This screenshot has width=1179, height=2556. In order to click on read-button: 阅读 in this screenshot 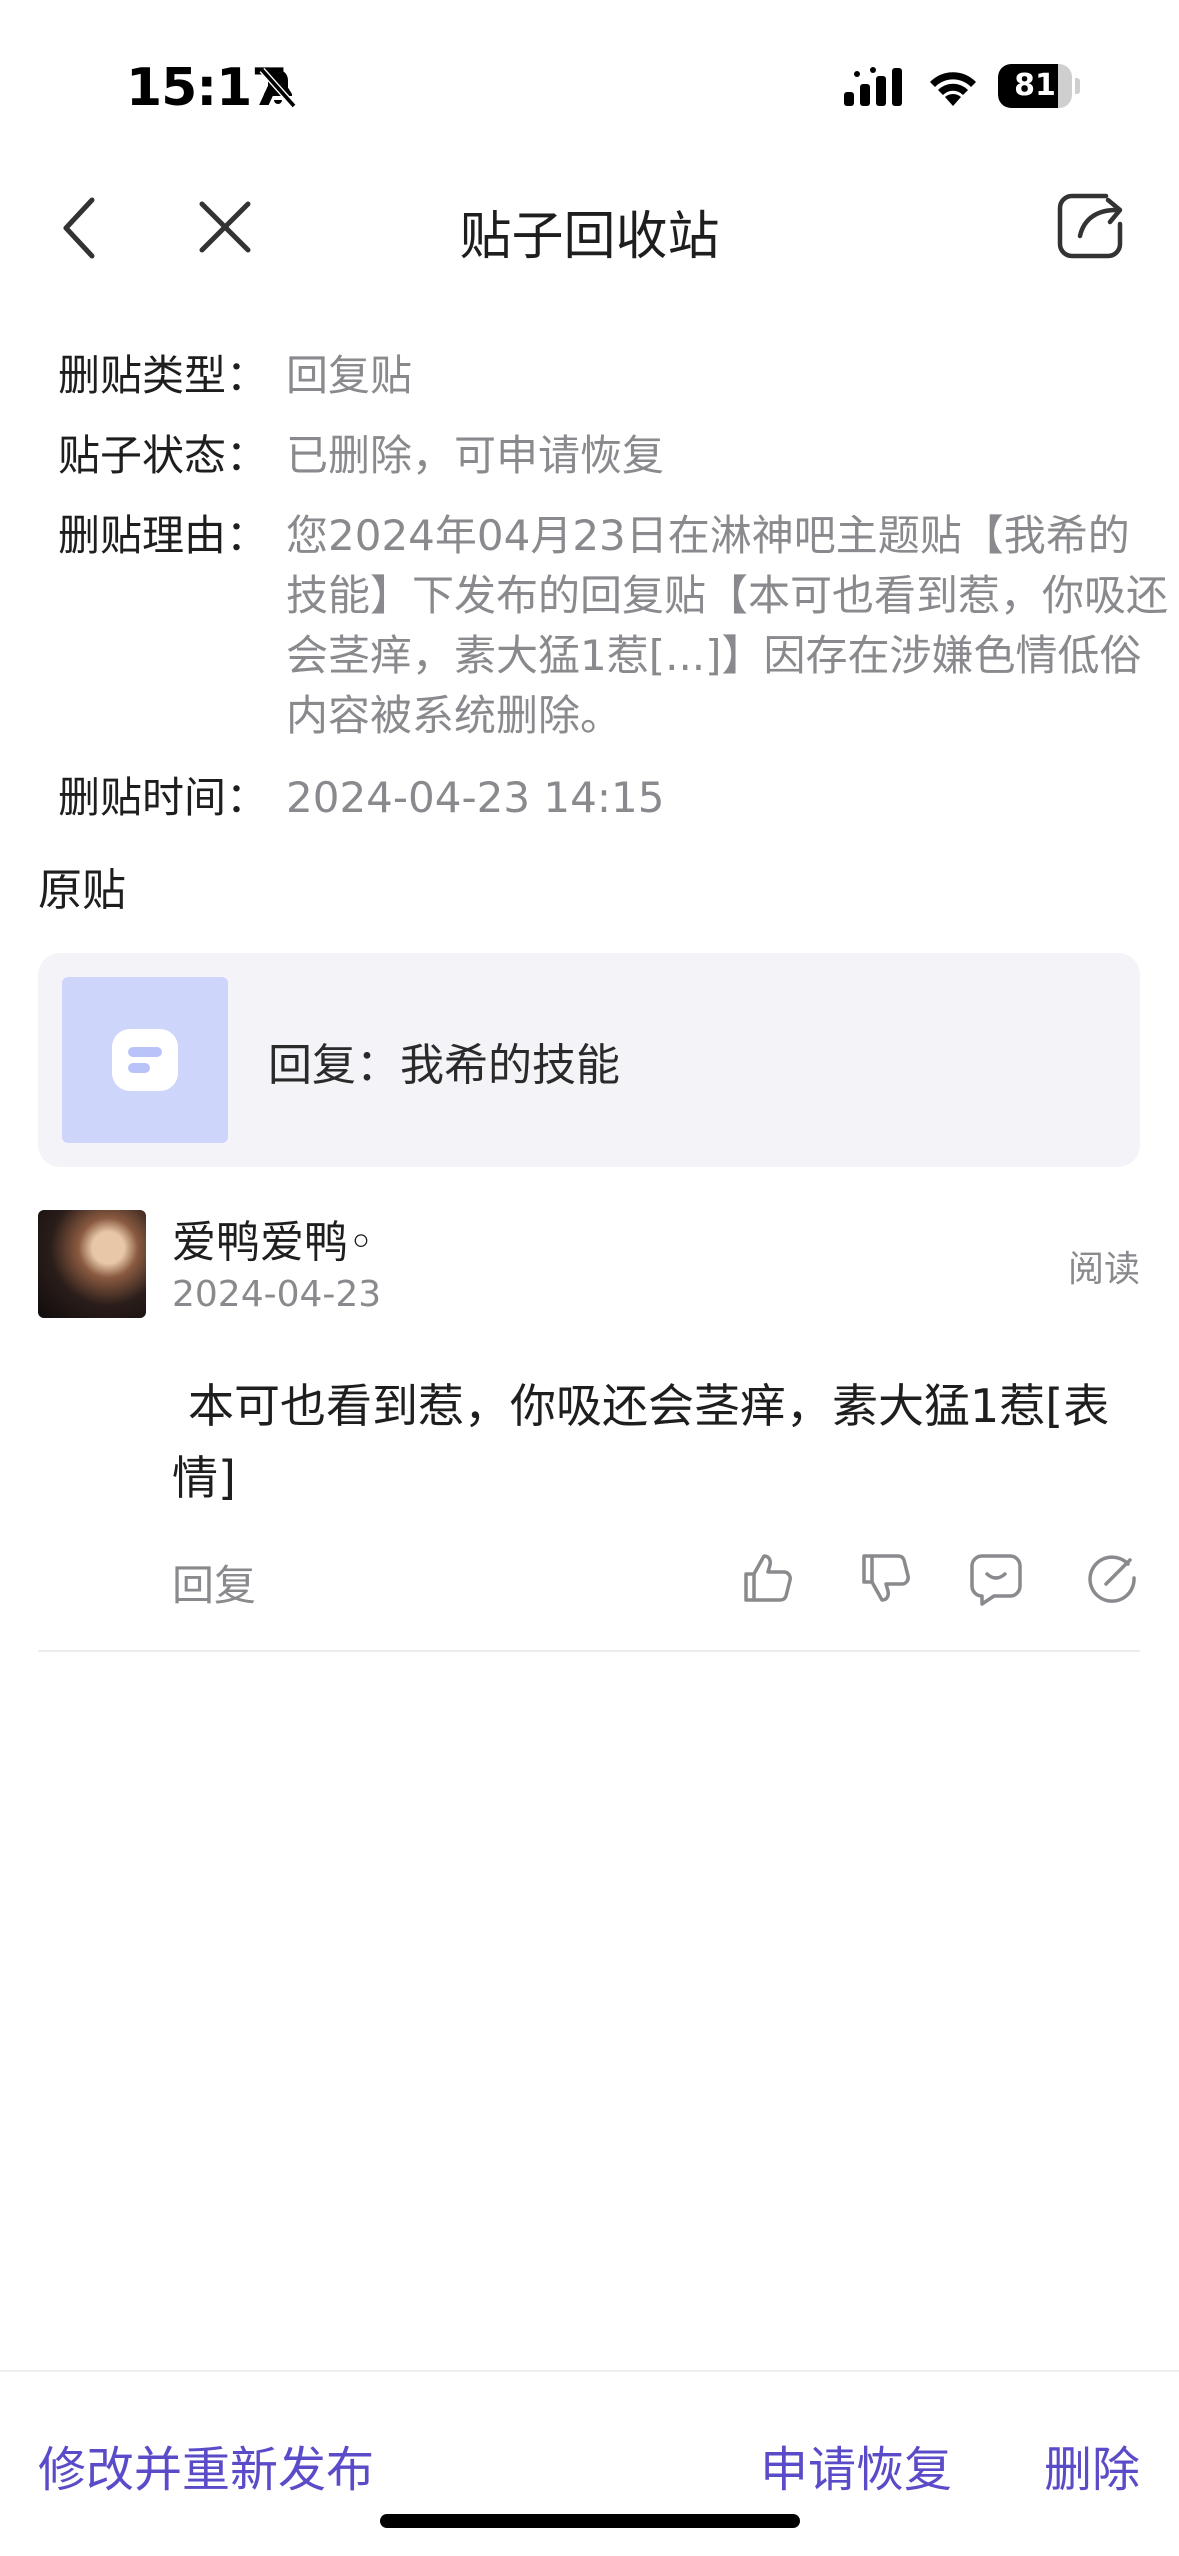, I will do `click(1104, 1266)`.